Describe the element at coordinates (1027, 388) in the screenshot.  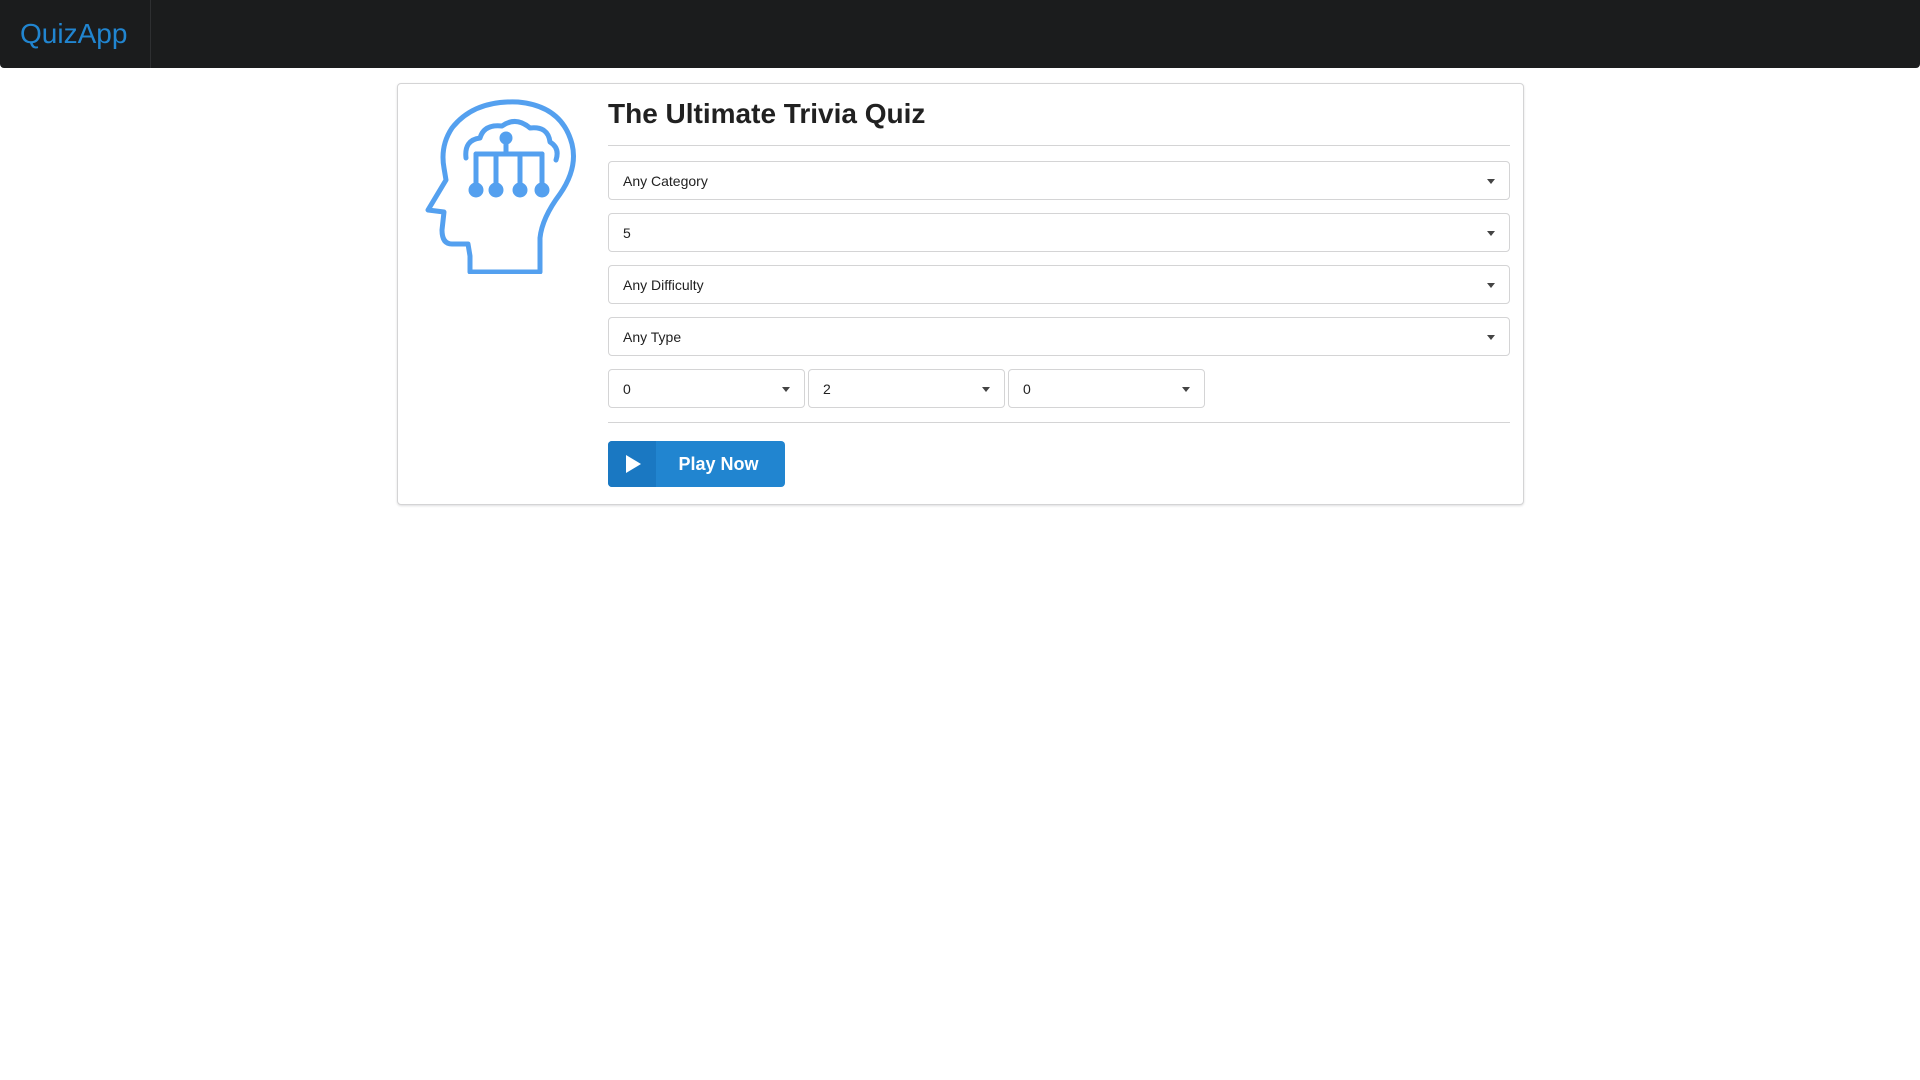
I see `seconds-selected-value: 0` at that location.